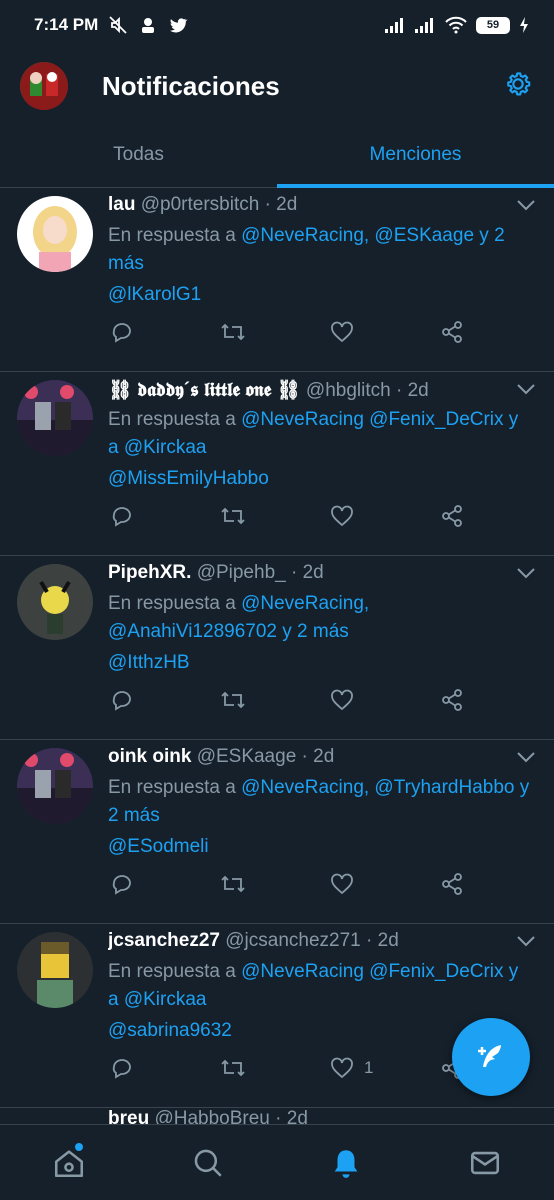  I want to click on search-icon, so click(208, 1163).